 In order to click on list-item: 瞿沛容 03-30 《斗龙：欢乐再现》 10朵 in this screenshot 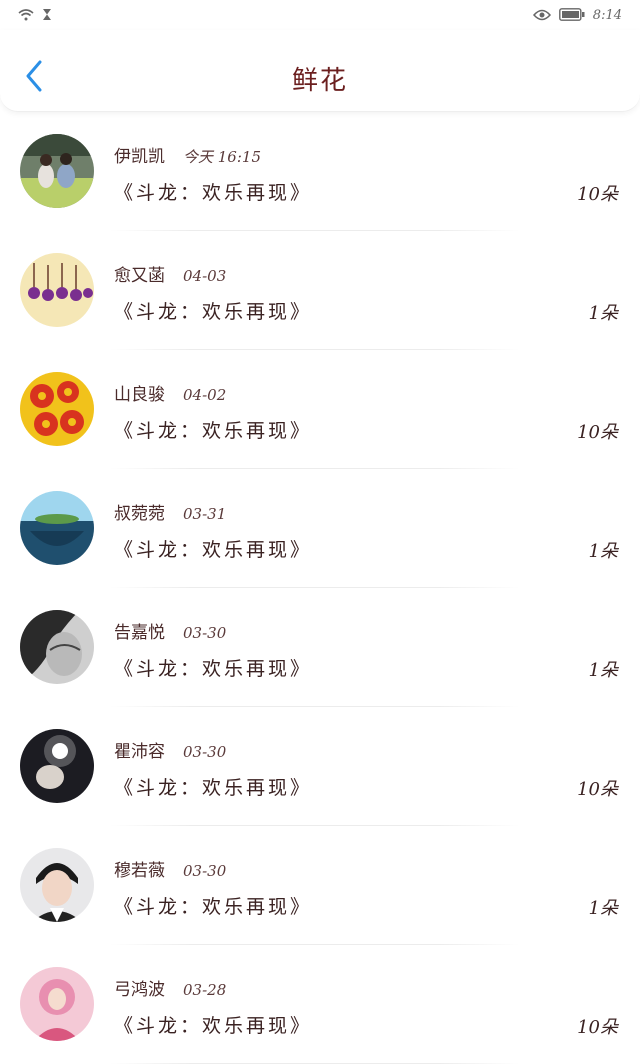, I will do `click(320, 766)`.